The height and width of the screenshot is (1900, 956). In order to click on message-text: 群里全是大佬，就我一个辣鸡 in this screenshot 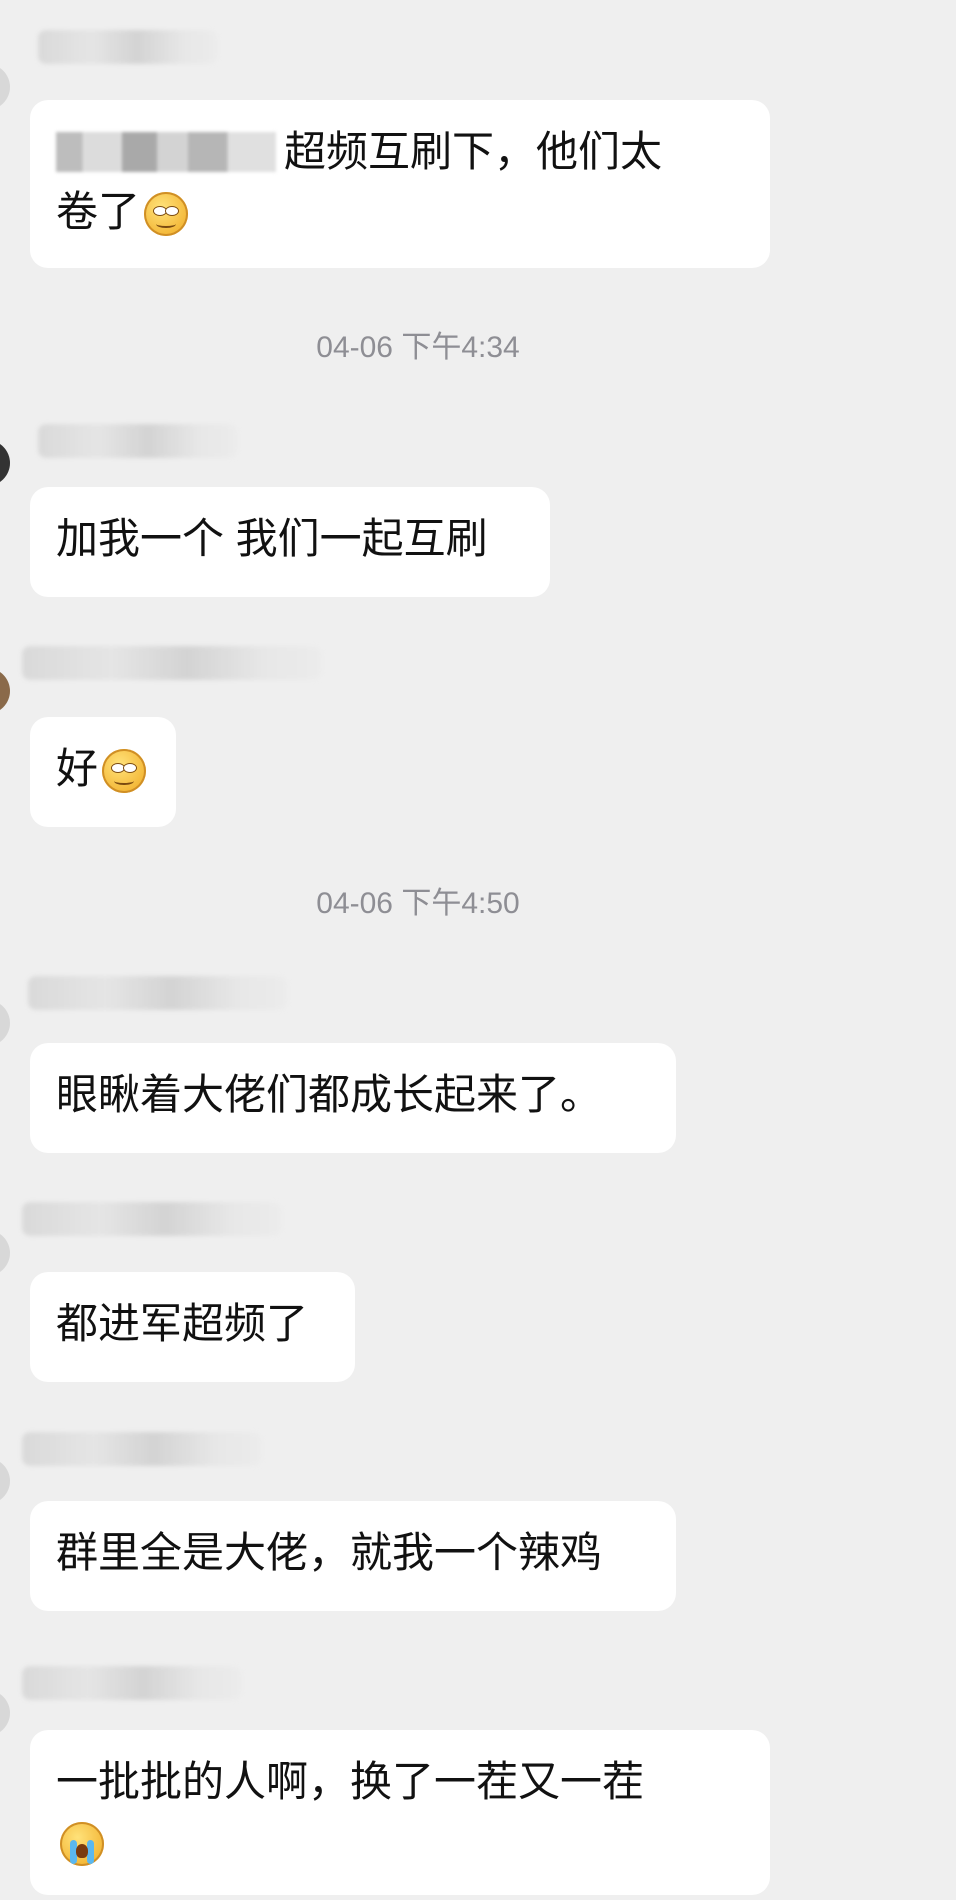, I will do `click(329, 1552)`.